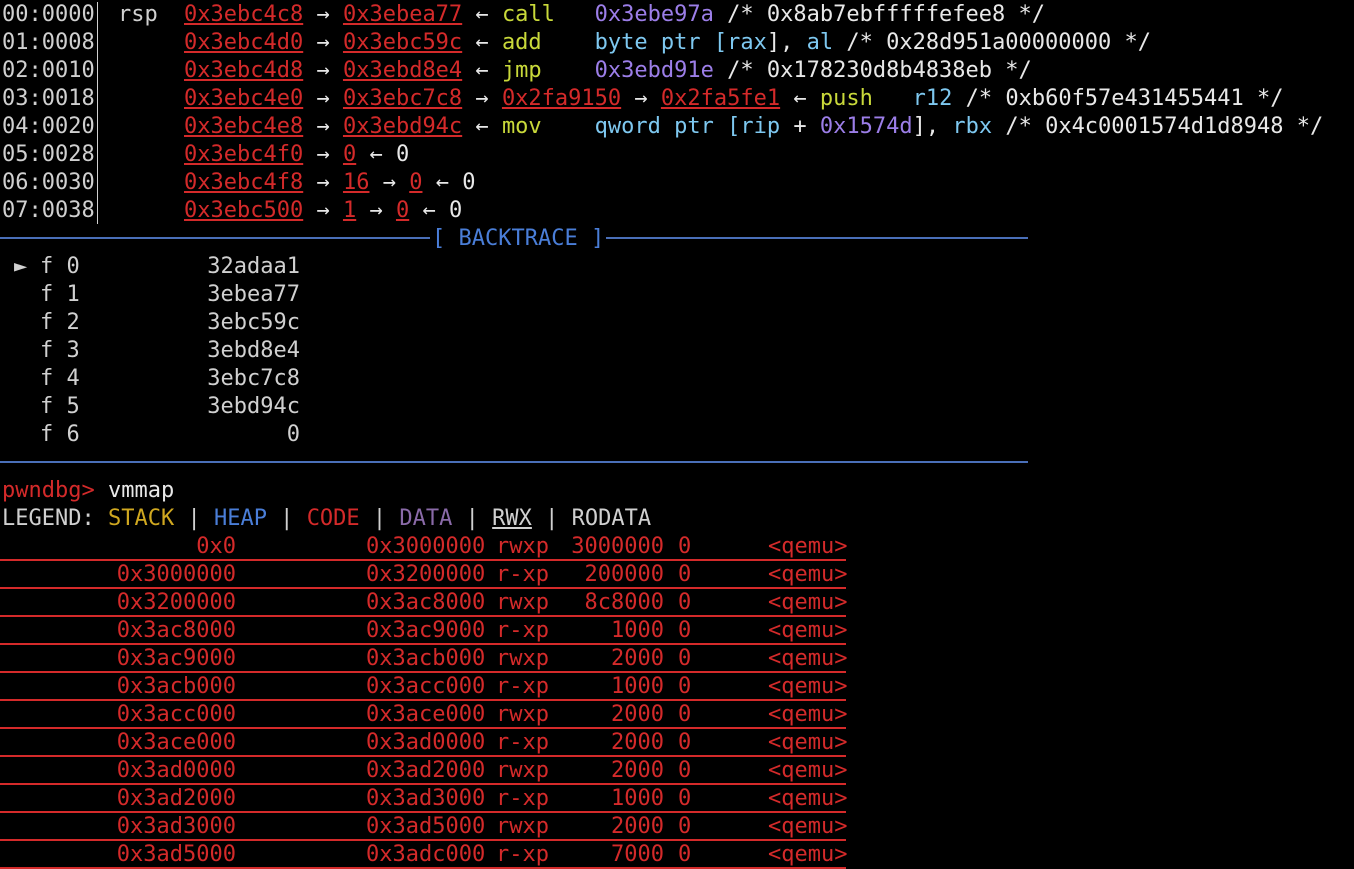 The width and height of the screenshot is (1354, 869). I want to click on frame-label: f 4, so click(60, 379).